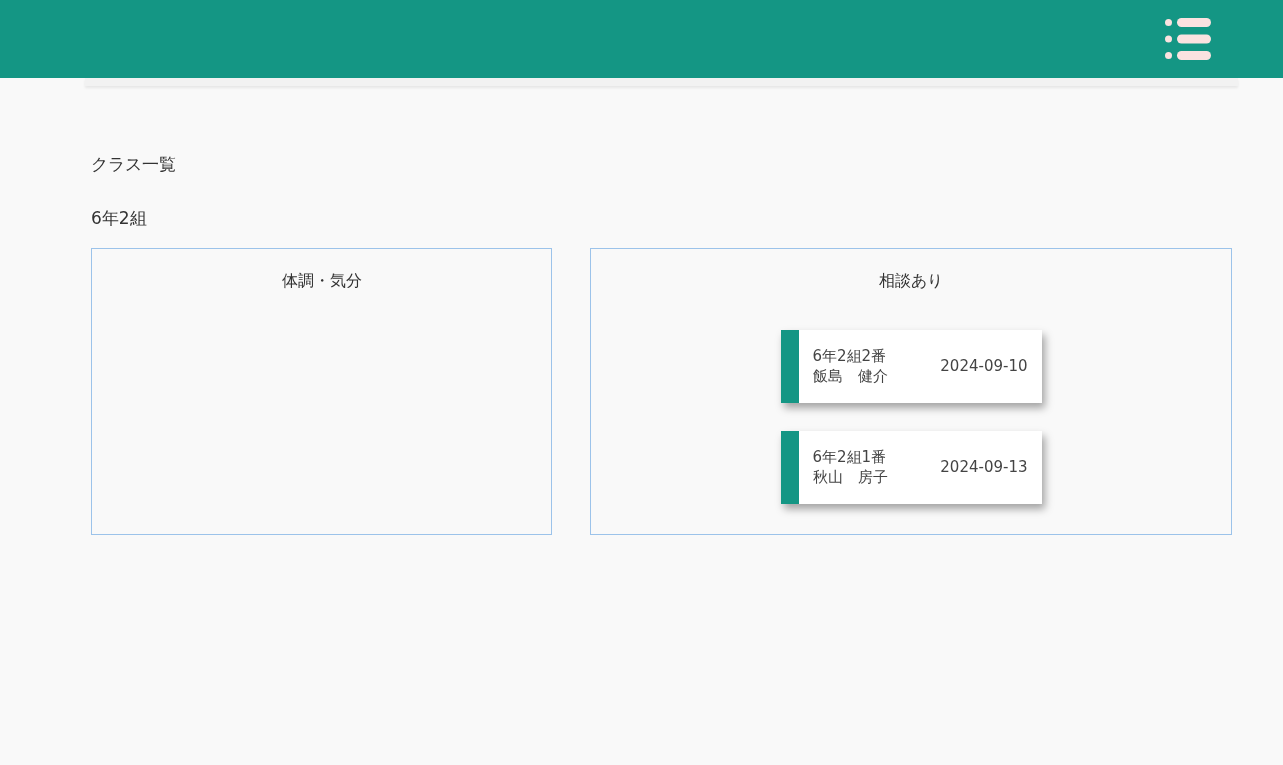 The width and height of the screenshot is (1283, 765). Describe the element at coordinates (984, 366) in the screenshot. I see `consultation-date: 2024-09-10` at that location.